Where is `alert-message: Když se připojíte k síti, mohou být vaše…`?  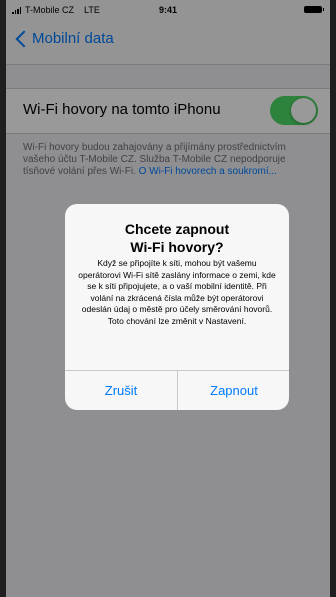
alert-message: Když se připojíte k síti, mohou být vaše… is located at coordinates (177, 292).